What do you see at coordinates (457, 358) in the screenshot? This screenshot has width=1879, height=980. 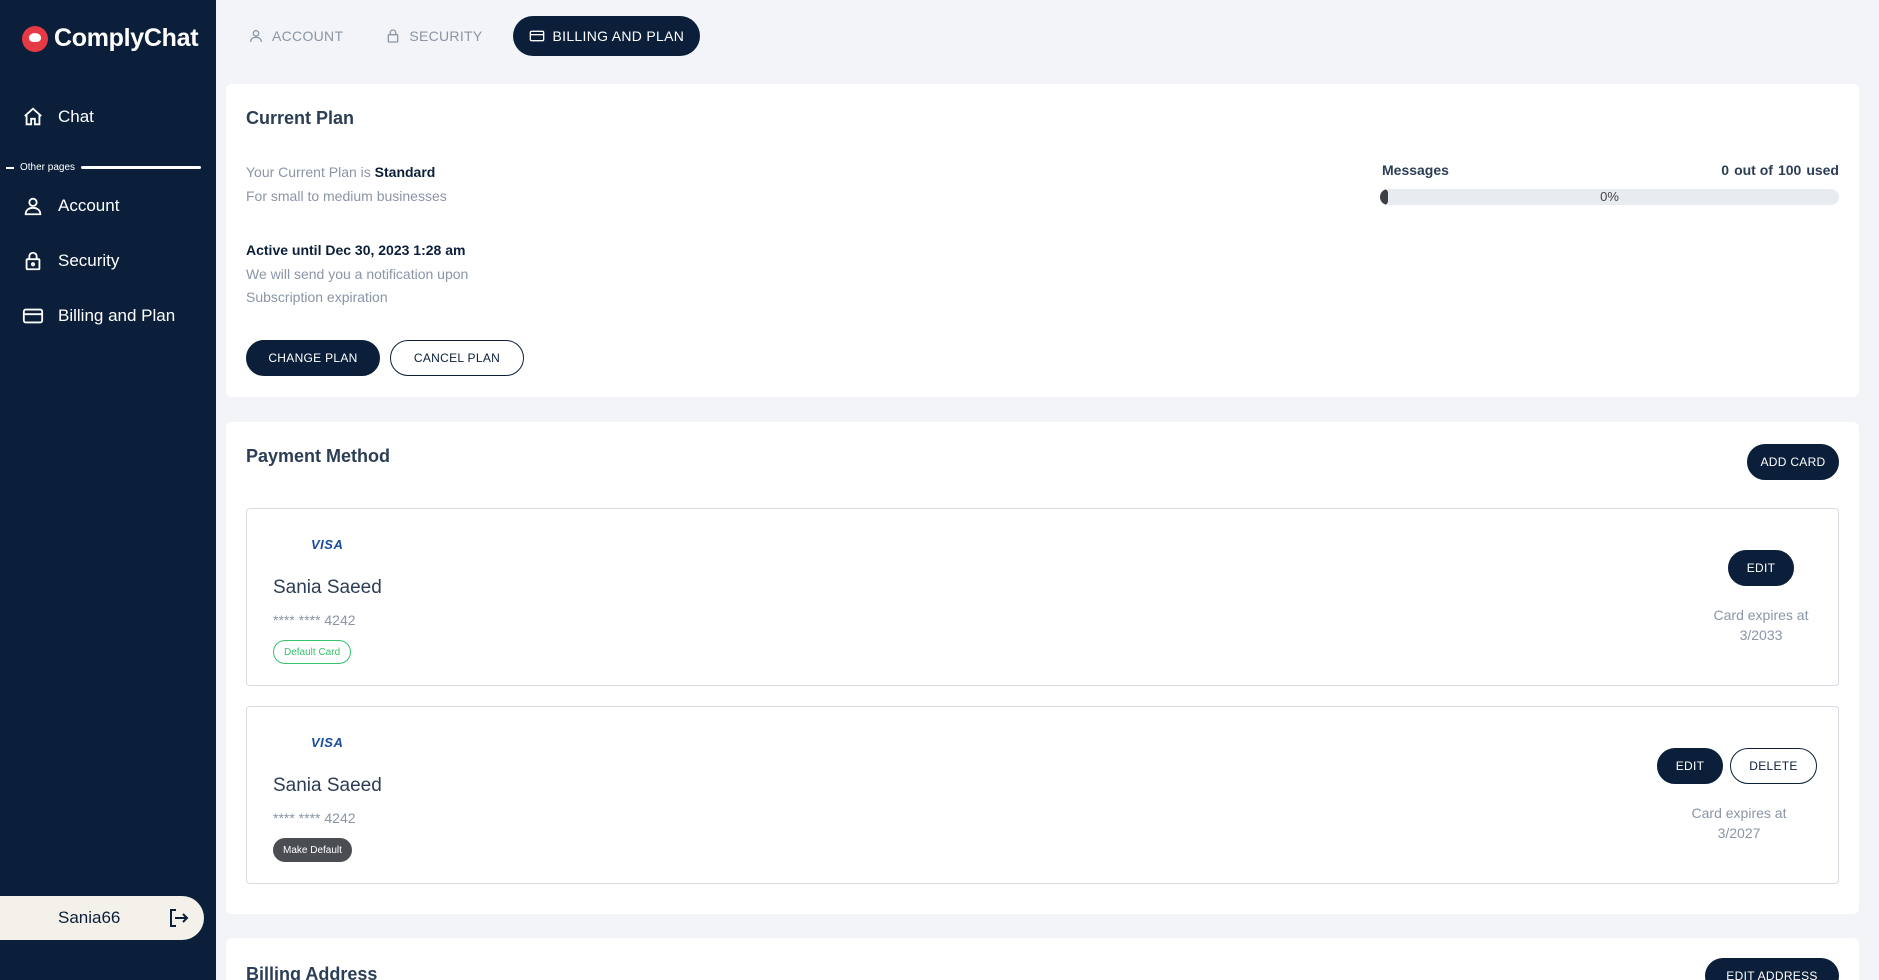 I see `cancel-plan-button: CANCEL PLAN` at bounding box center [457, 358].